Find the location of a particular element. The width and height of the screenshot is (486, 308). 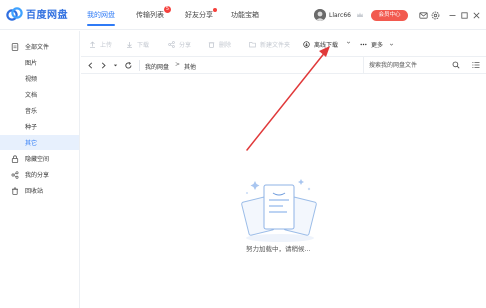

empty-documents-illustration is located at coordinates (279, 210).